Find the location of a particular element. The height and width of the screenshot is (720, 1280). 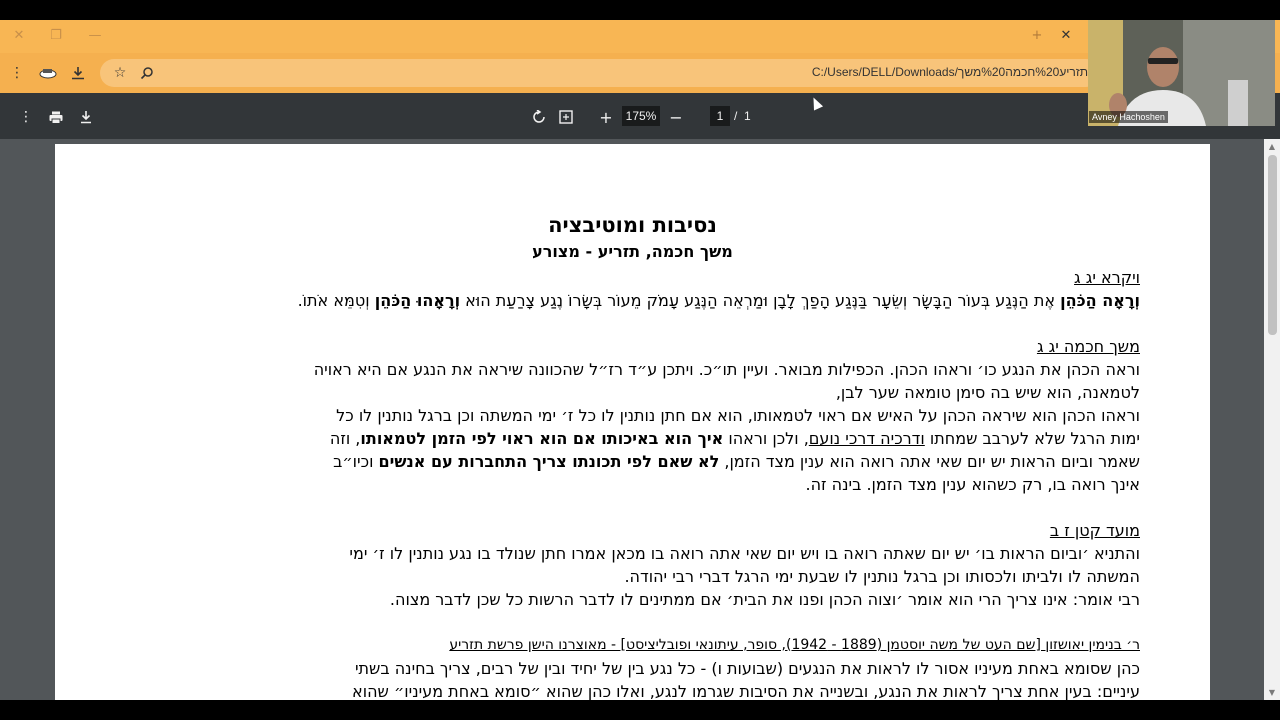

zoom-search-icon is located at coordinates (147, 73).